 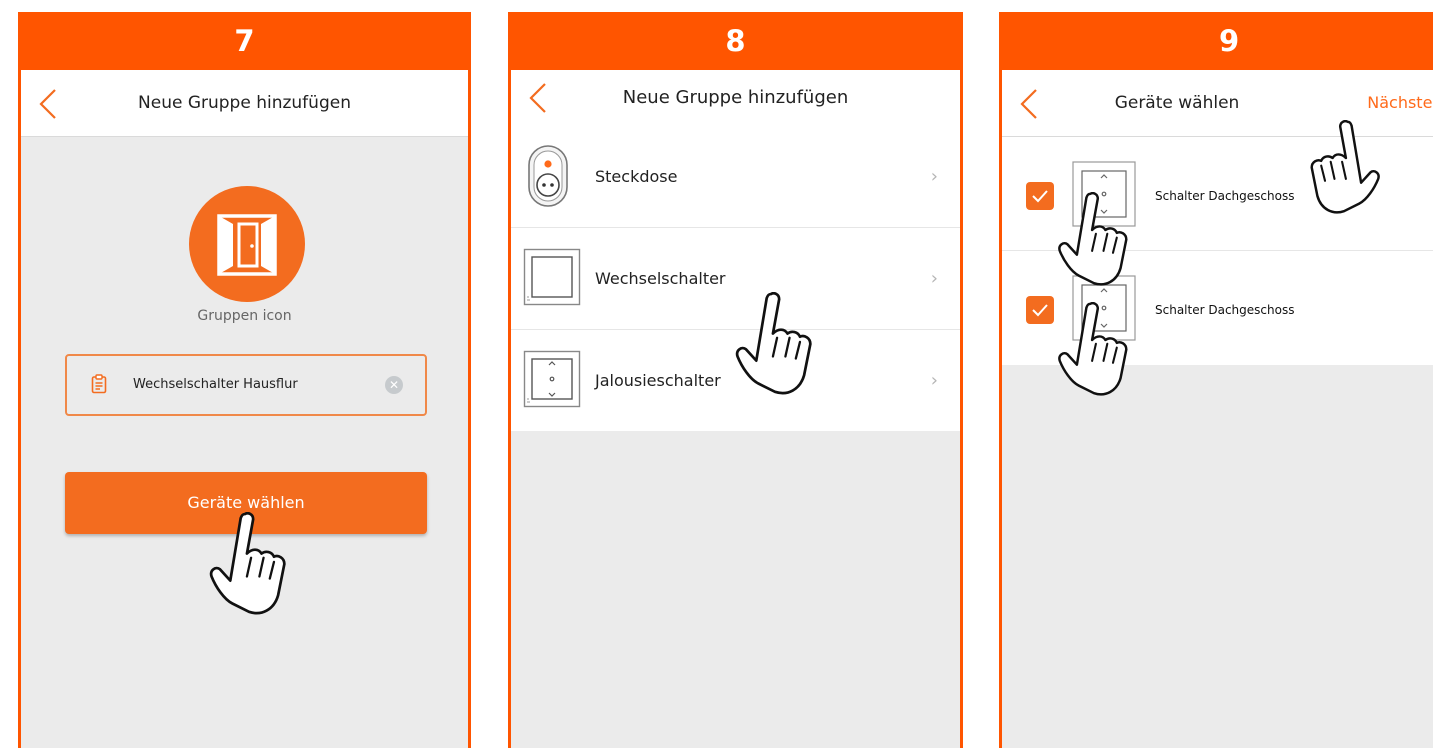 I want to click on clear-icon: ✕, so click(x=394, y=385).